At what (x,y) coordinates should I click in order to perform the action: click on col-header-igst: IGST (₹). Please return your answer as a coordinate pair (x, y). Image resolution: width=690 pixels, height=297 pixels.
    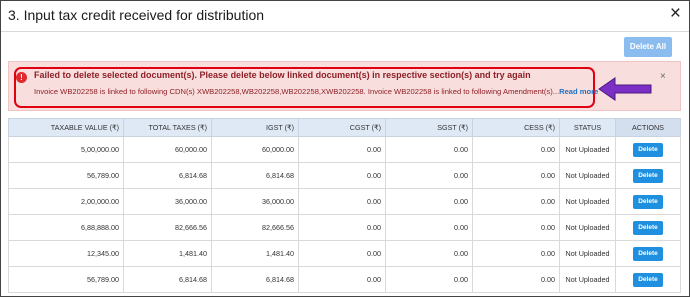
    Looking at the image, I should click on (255, 127).